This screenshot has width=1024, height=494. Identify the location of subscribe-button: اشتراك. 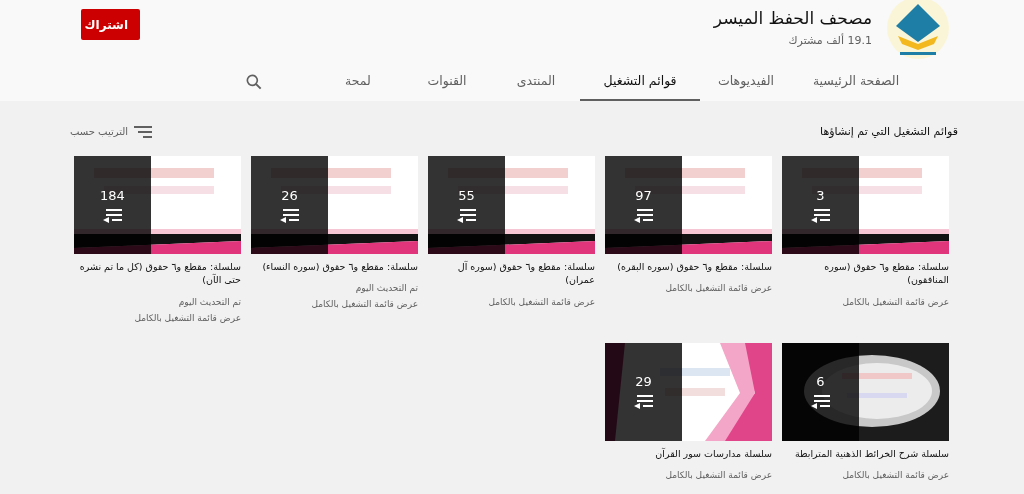
(110, 24).